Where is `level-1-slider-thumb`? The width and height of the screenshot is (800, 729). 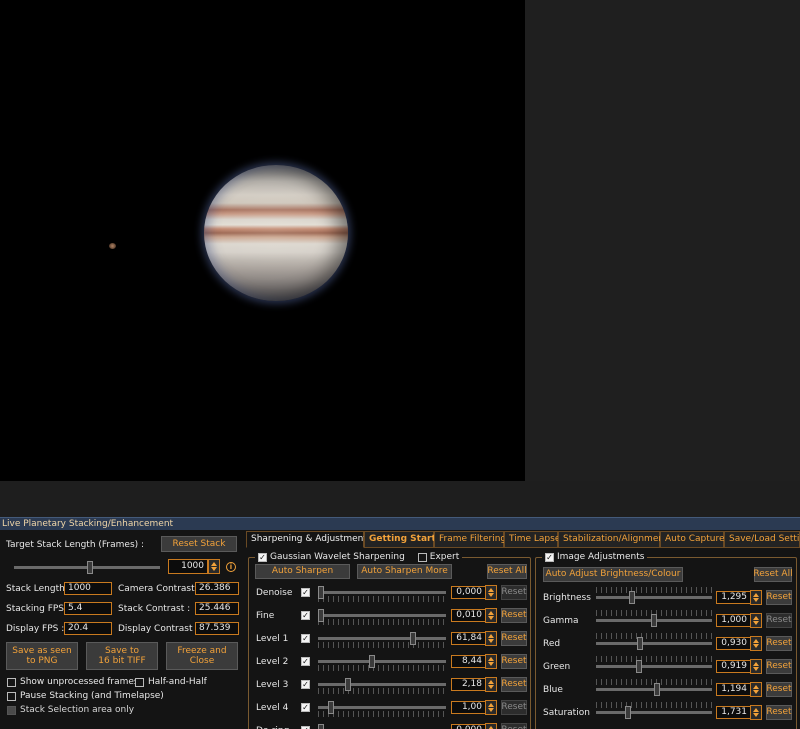
level-1-slider-thumb is located at coordinates (413, 638).